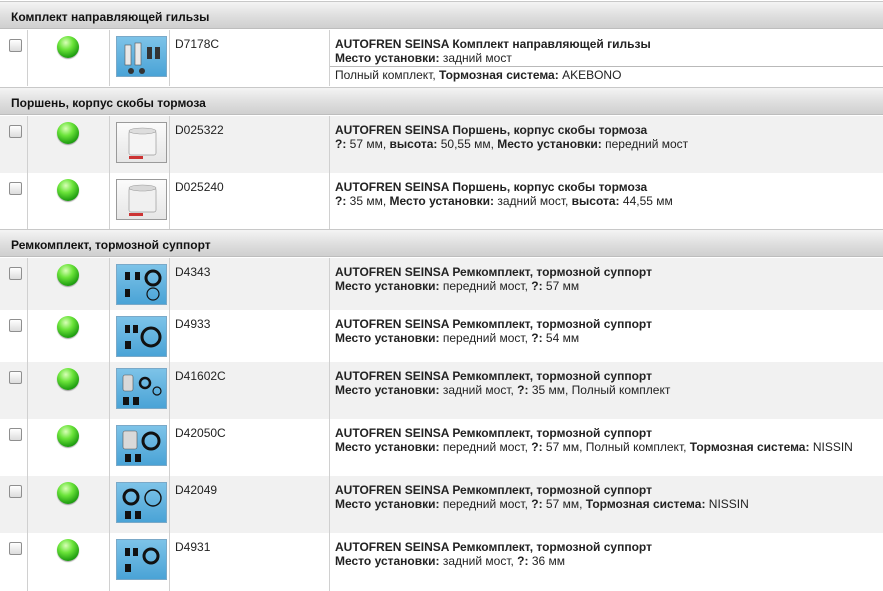 The height and width of the screenshot is (591, 883). I want to click on product-code: D41602C, so click(250, 390).